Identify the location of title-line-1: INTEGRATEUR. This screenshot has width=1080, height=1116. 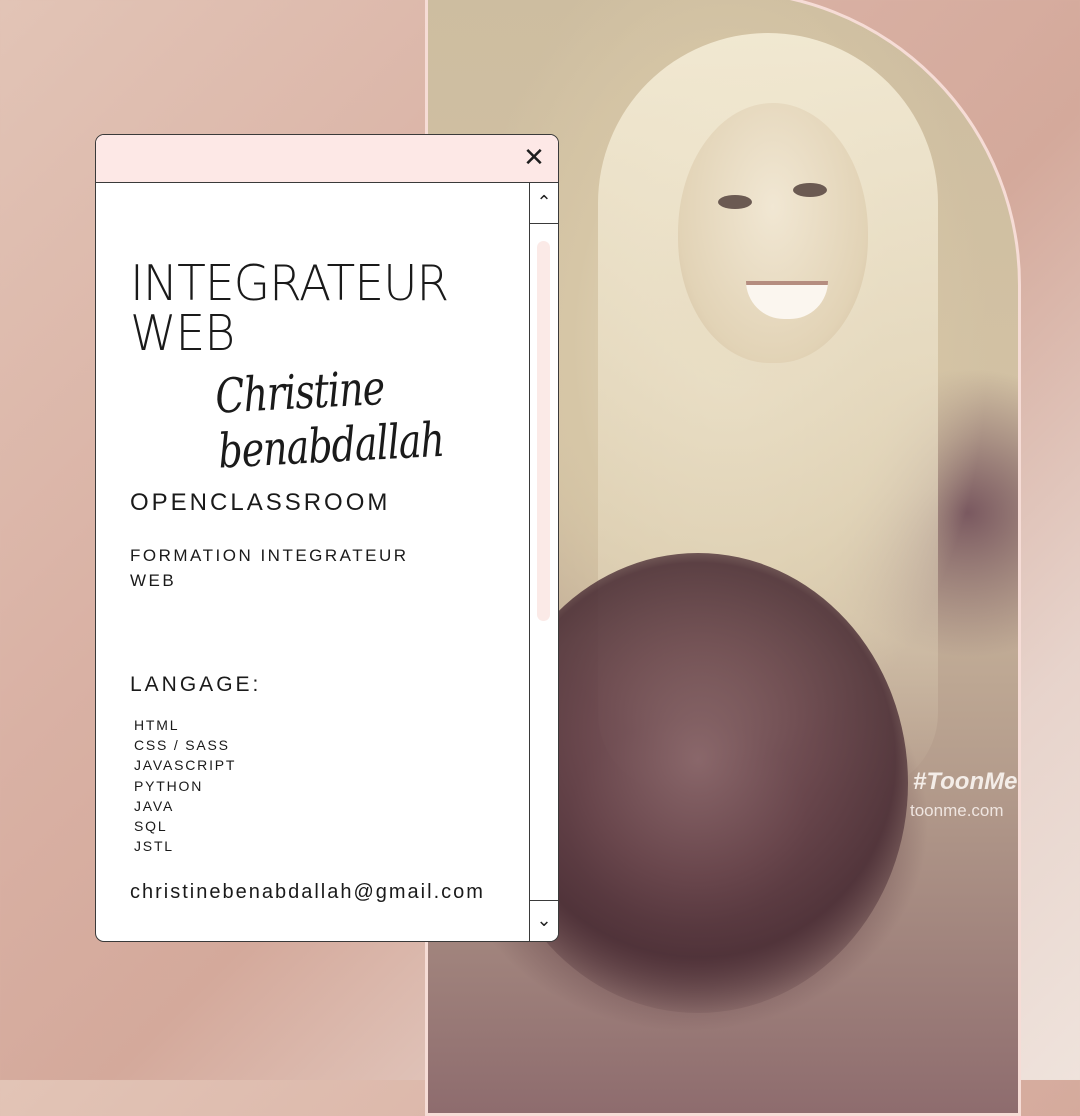
(289, 283).